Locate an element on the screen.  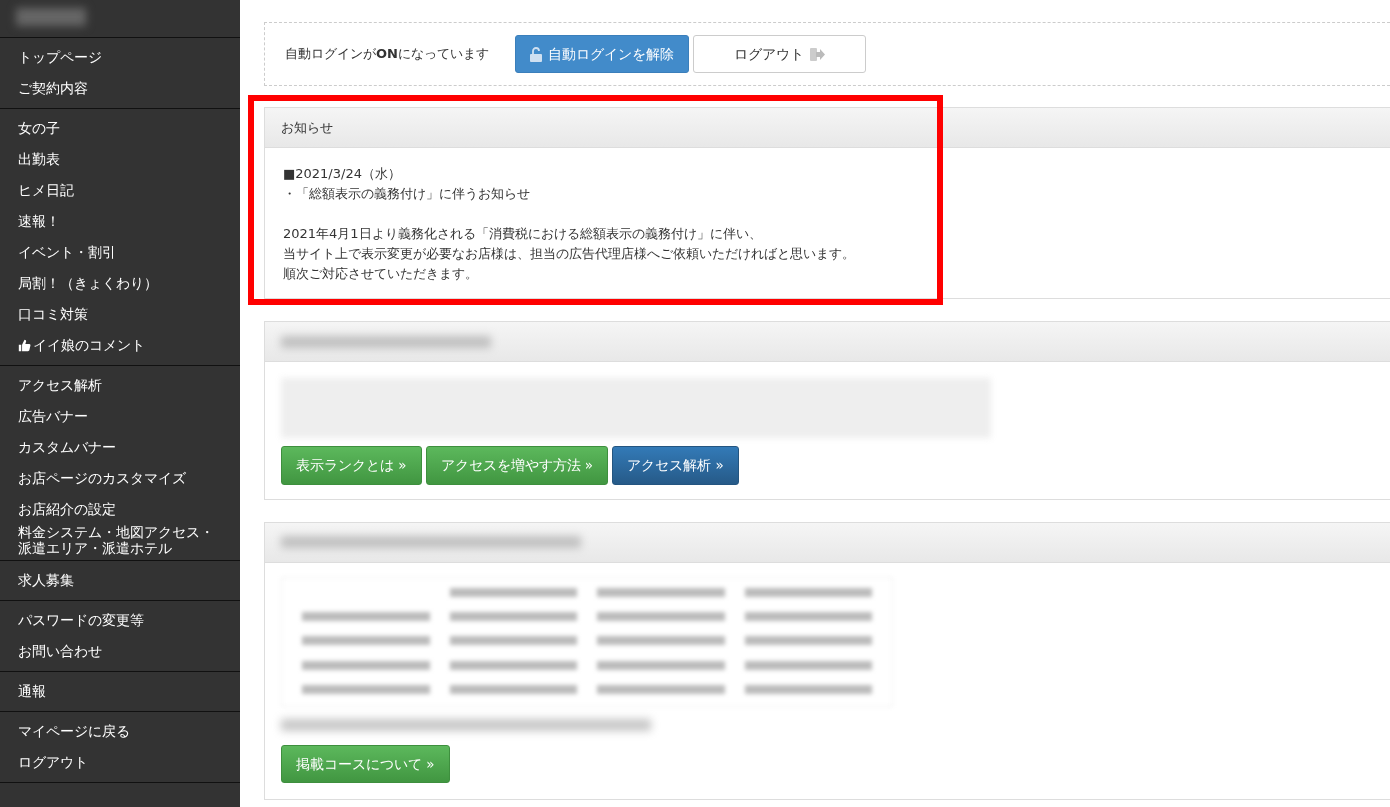
sidebar-item: マイページに戻る is located at coordinates (120, 732).